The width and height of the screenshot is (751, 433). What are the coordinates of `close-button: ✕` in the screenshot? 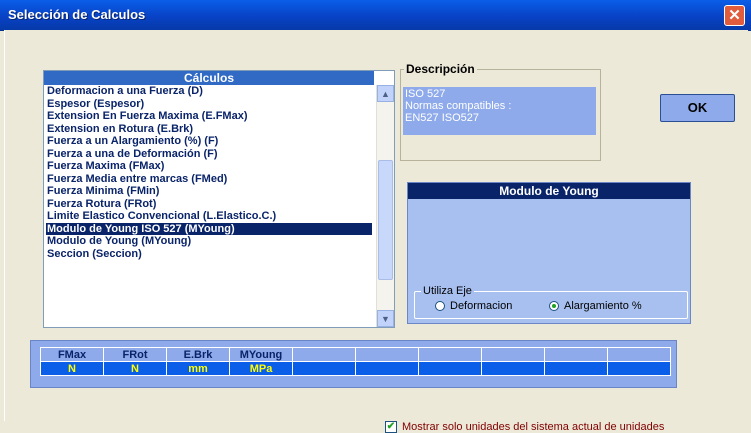 It's located at (734, 15).